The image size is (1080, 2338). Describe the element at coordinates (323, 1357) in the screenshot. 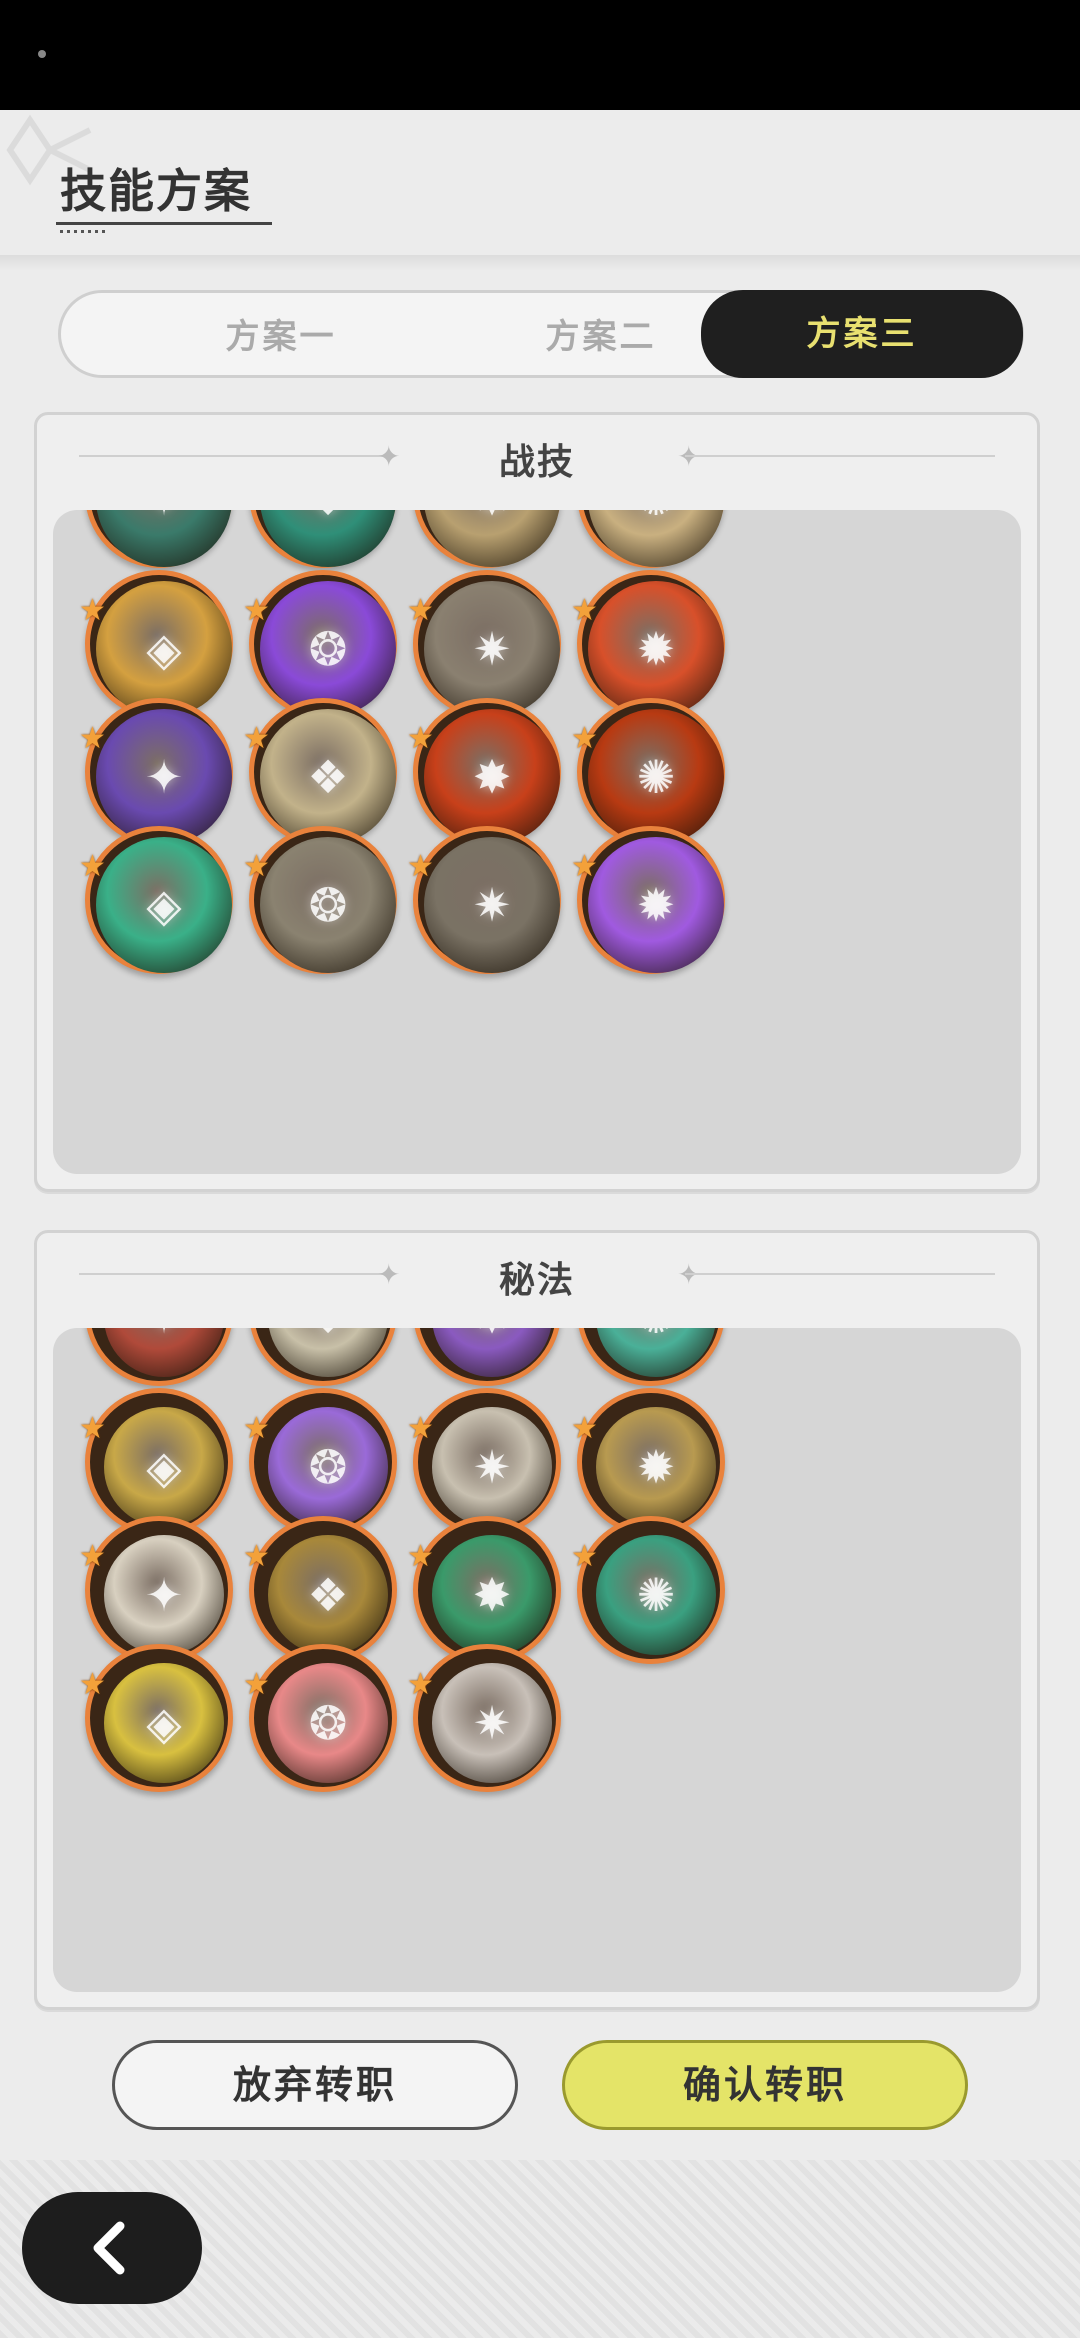

I see `pale-sigil-art-icon: ❖` at that location.